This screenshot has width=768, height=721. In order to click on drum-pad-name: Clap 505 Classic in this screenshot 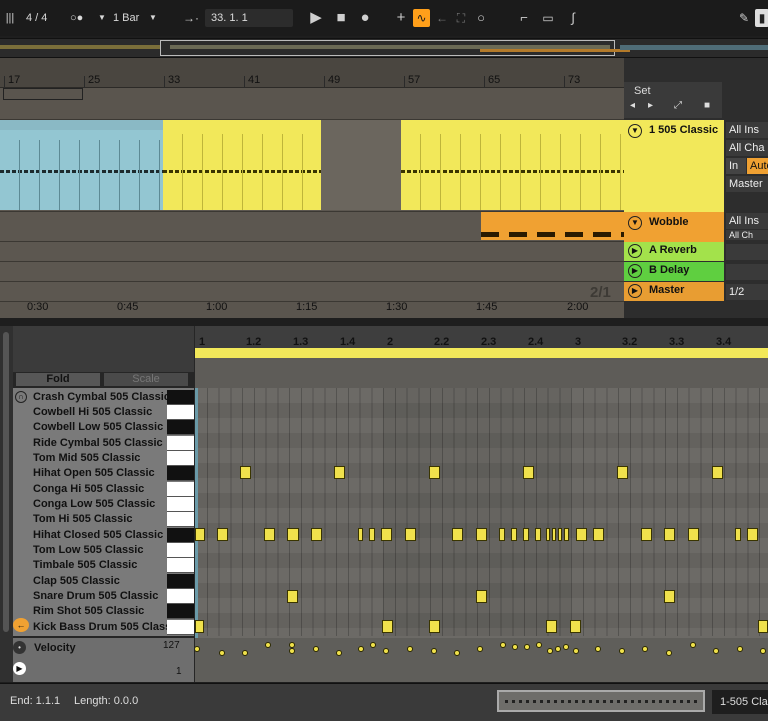, I will do `click(110, 581)`.